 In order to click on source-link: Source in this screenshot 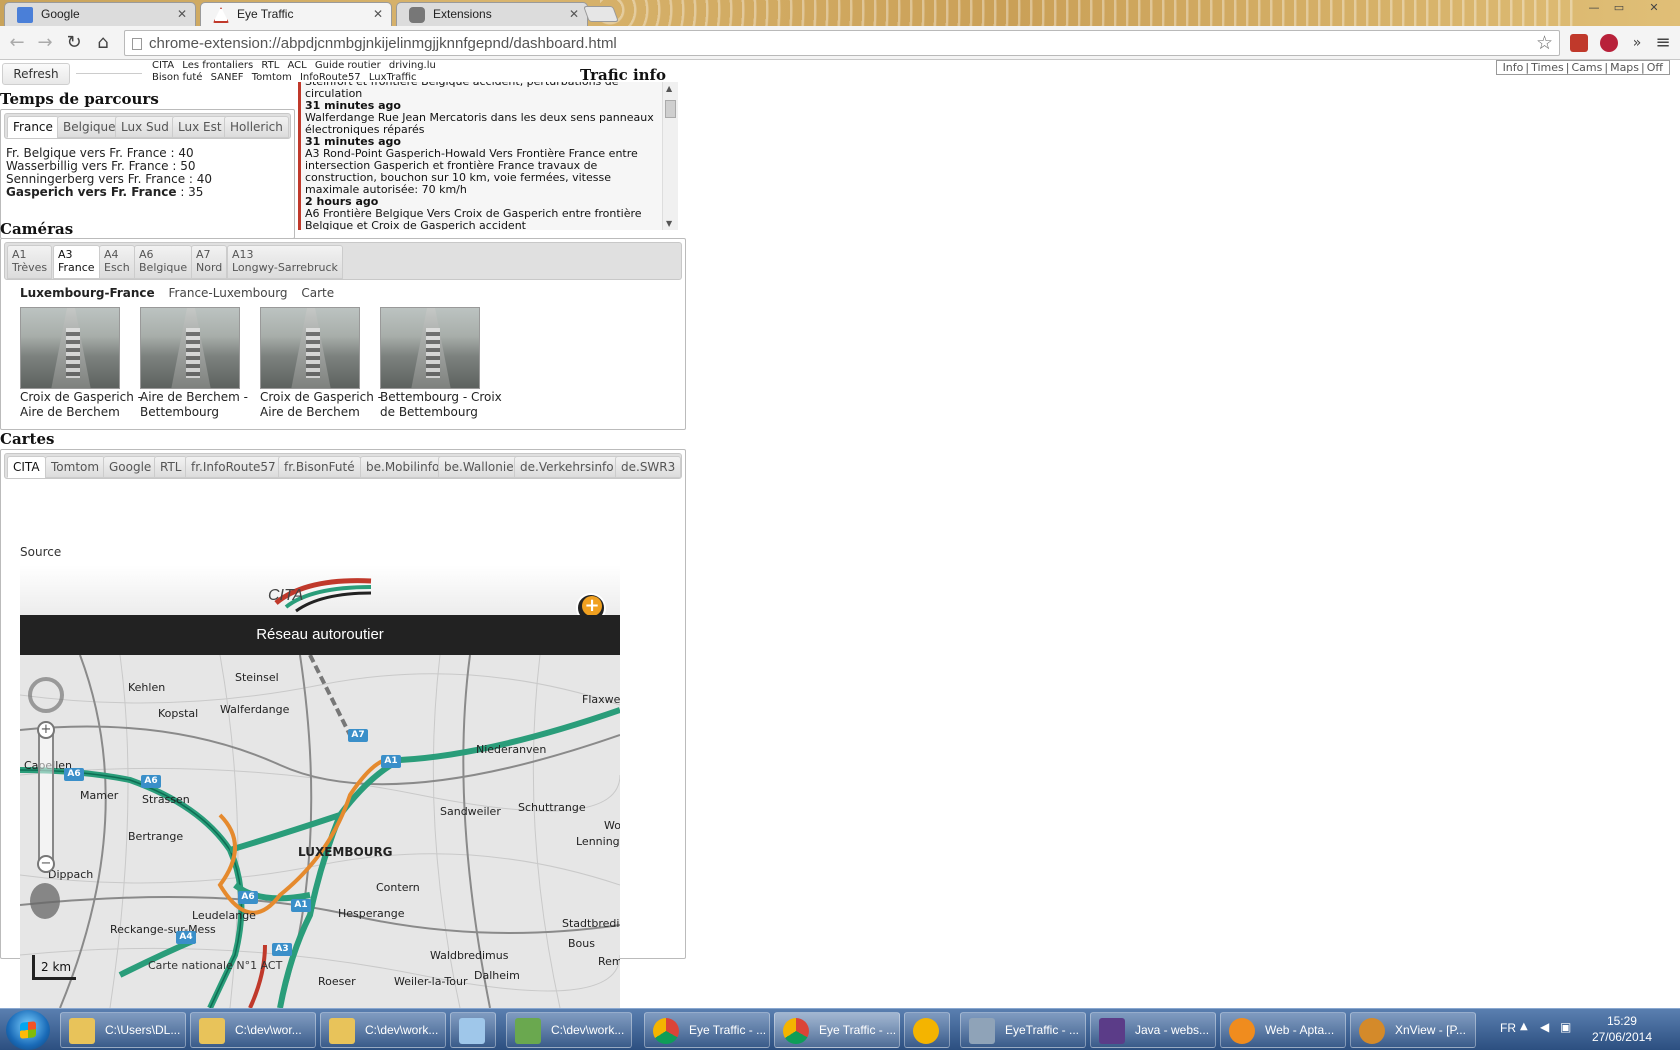, I will do `click(40, 552)`.